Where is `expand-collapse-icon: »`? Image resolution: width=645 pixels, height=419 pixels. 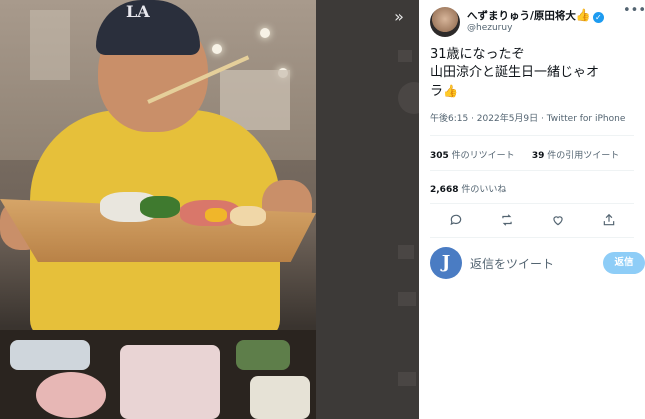
expand-collapse-icon: » is located at coordinates (399, 17).